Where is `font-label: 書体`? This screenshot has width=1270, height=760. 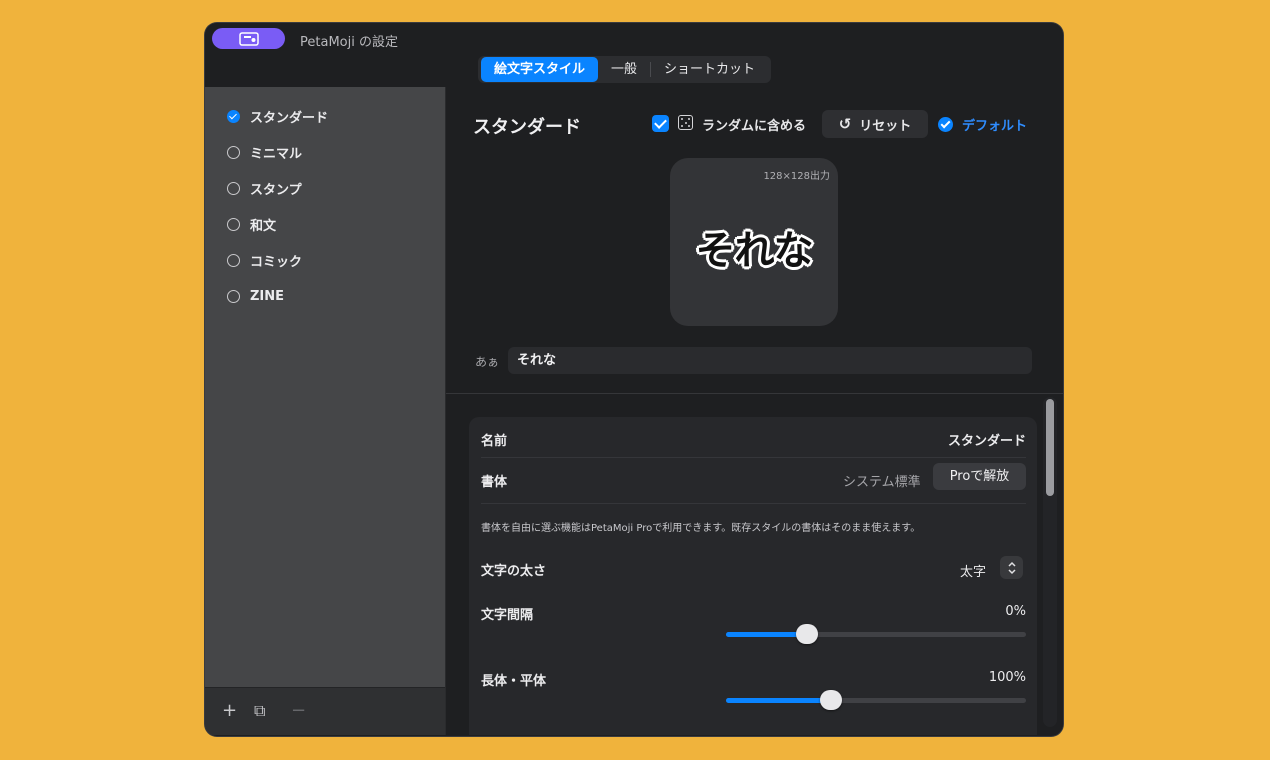 font-label: 書体 is located at coordinates (494, 482).